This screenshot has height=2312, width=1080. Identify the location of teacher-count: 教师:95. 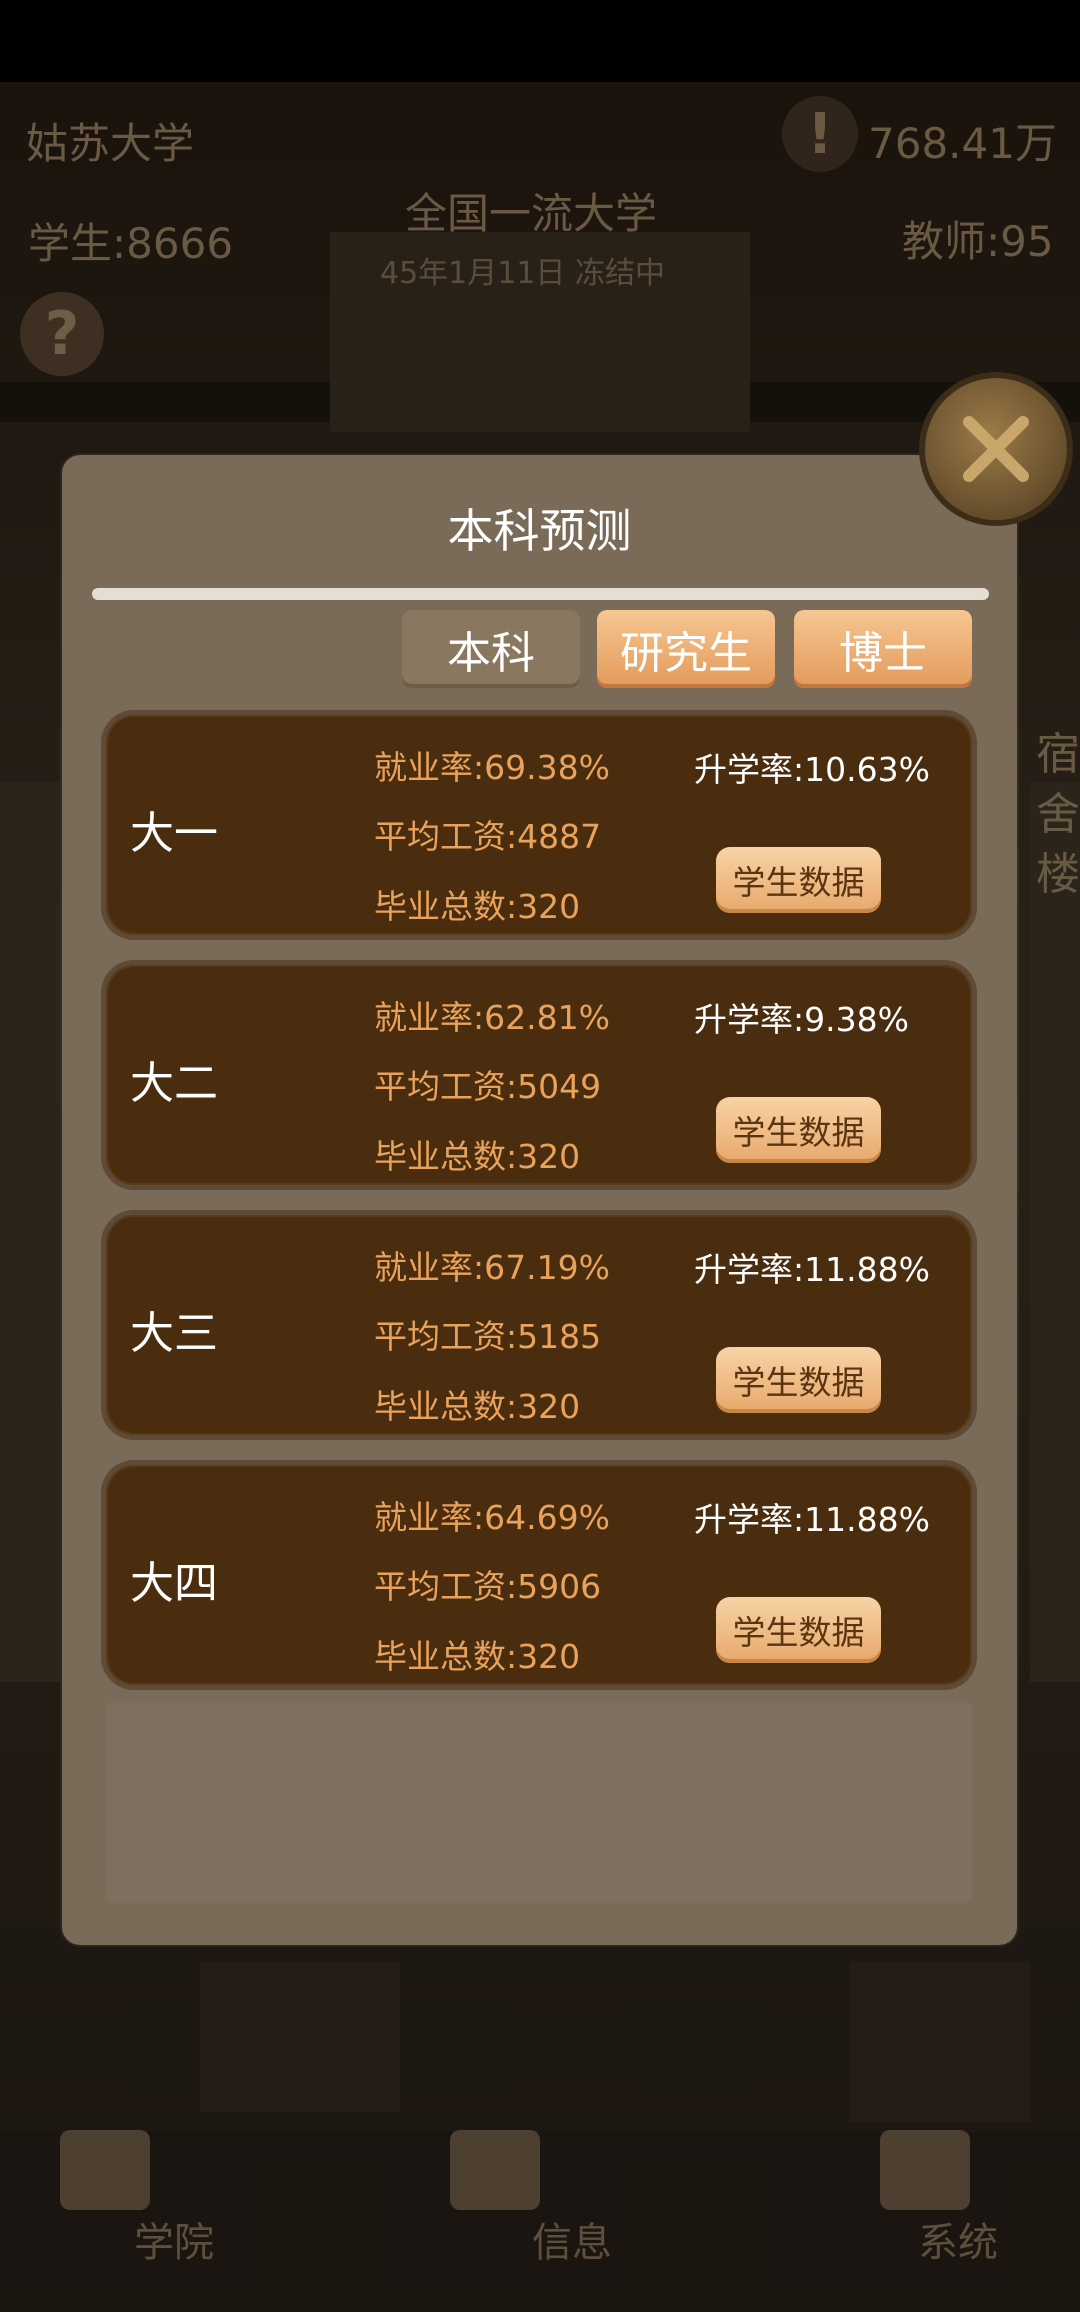
(978, 241).